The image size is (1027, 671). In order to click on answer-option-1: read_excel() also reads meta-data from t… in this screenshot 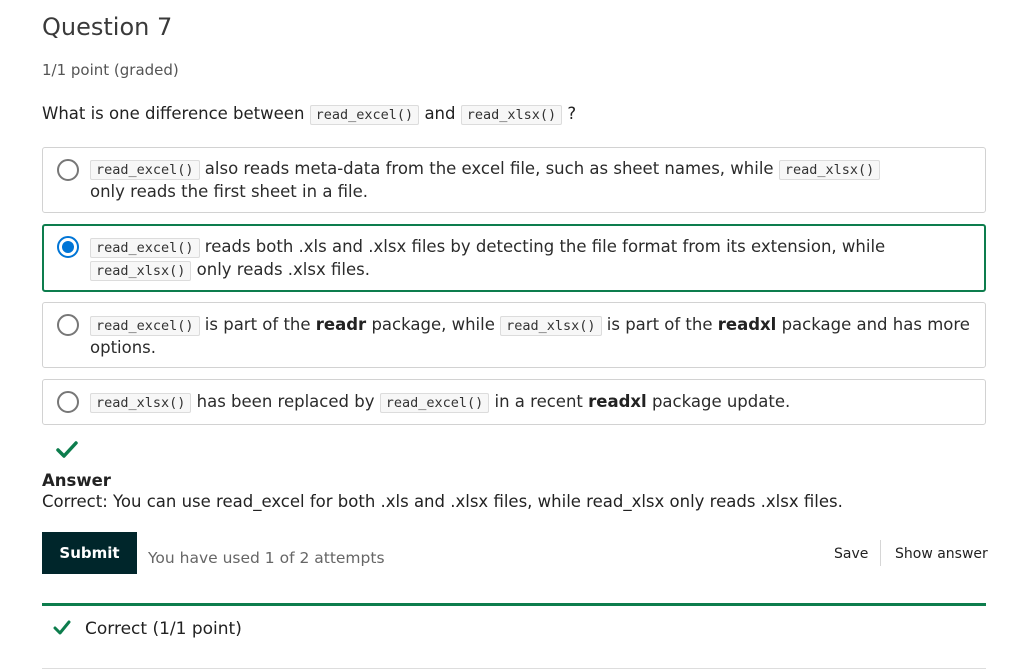, I will do `click(514, 180)`.